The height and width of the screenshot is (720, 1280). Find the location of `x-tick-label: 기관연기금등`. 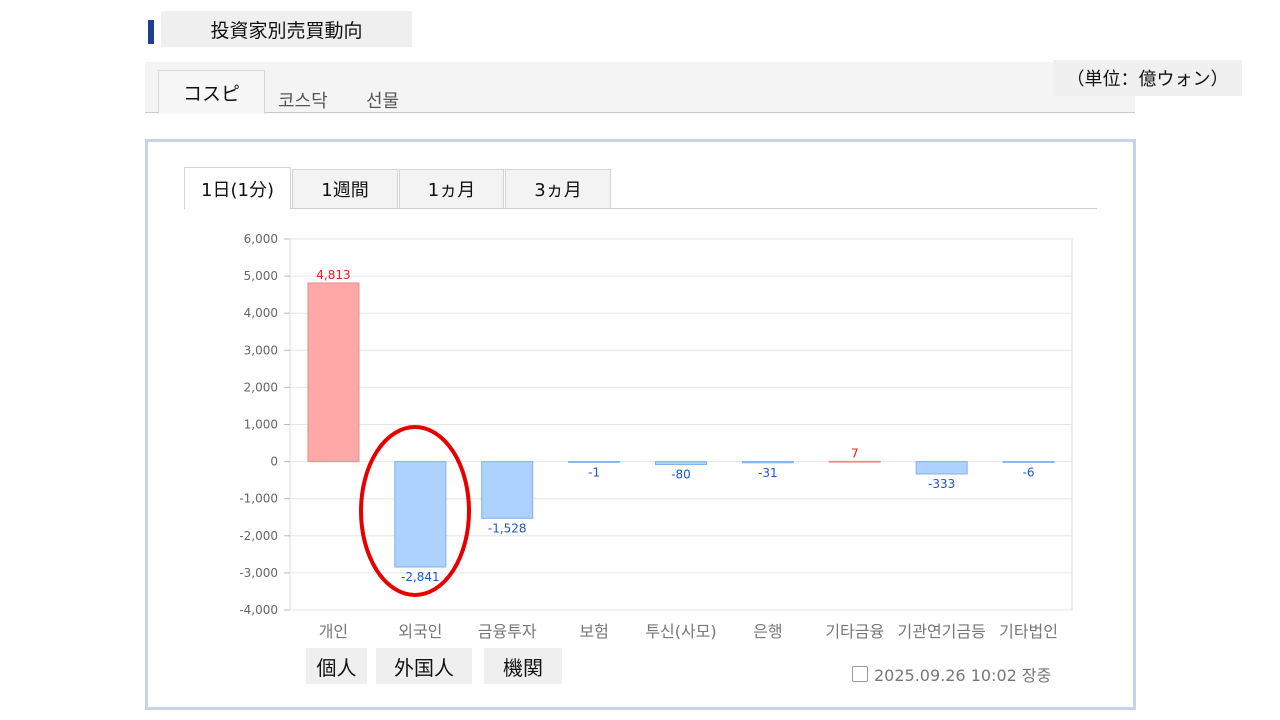

x-tick-label: 기관연기금등 is located at coordinates (942, 631).